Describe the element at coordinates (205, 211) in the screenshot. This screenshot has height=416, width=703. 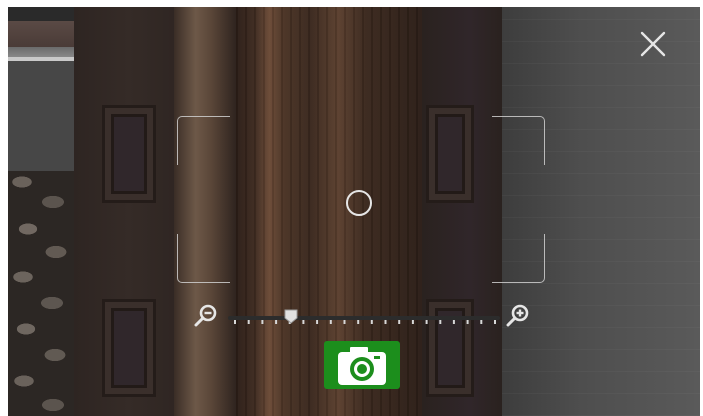
I see `wooden-post` at that location.